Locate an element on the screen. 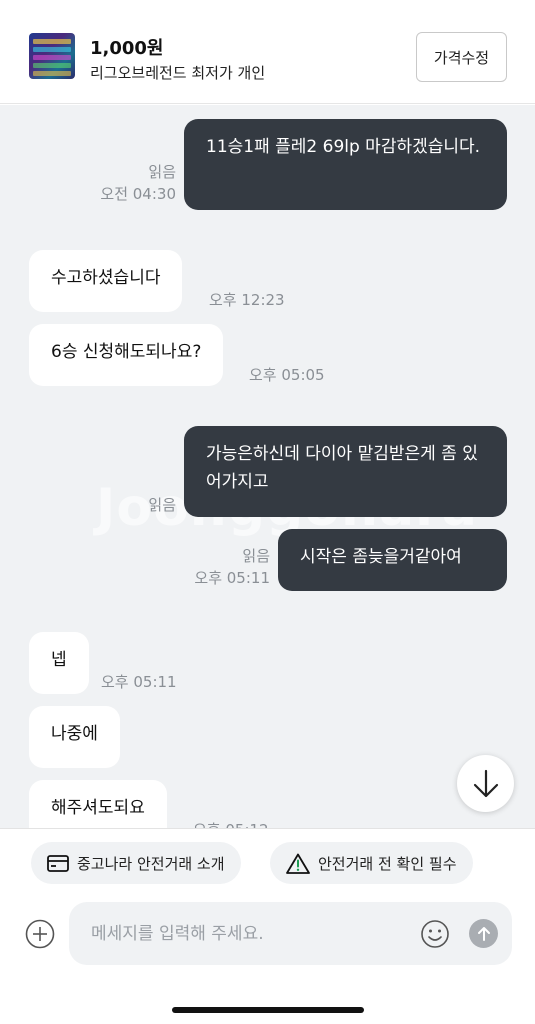 This screenshot has width=535, height=1024. sent-message: 가능은하신데 다이아 맡김받은게 좀 있어가지고 is located at coordinates (345, 471).